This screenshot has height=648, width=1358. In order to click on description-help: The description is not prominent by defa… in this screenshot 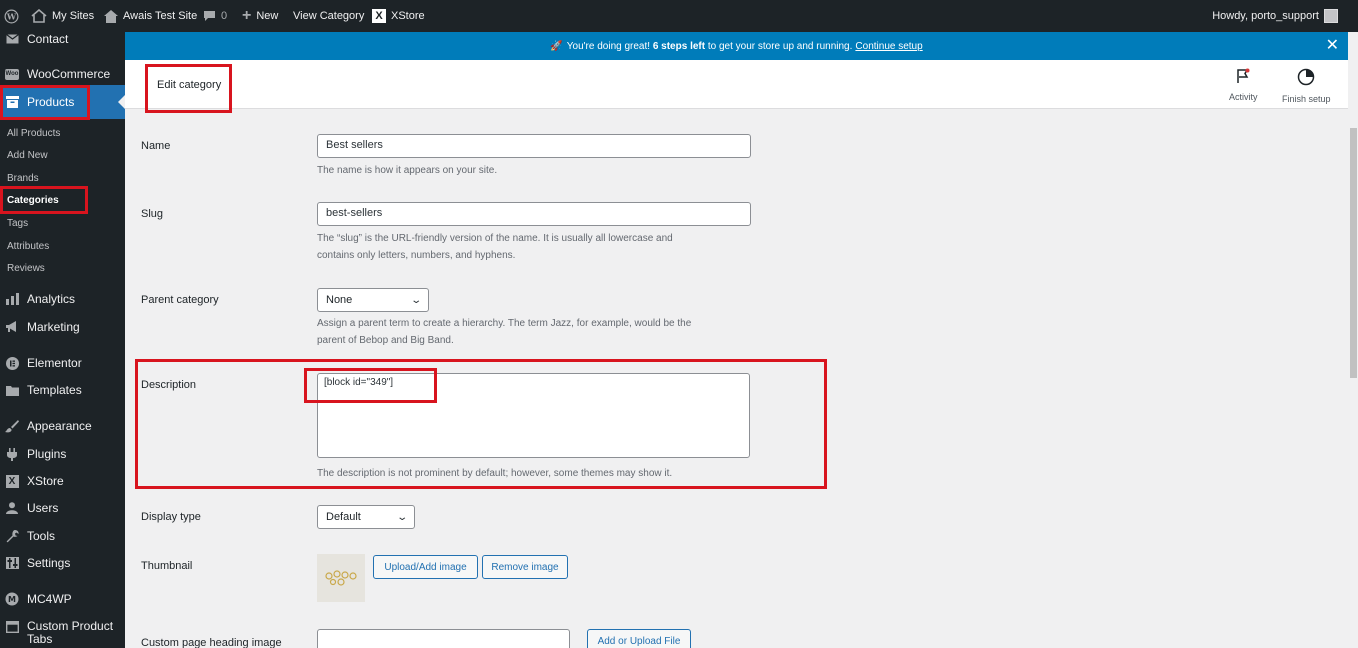, I will do `click(495, 473)`.